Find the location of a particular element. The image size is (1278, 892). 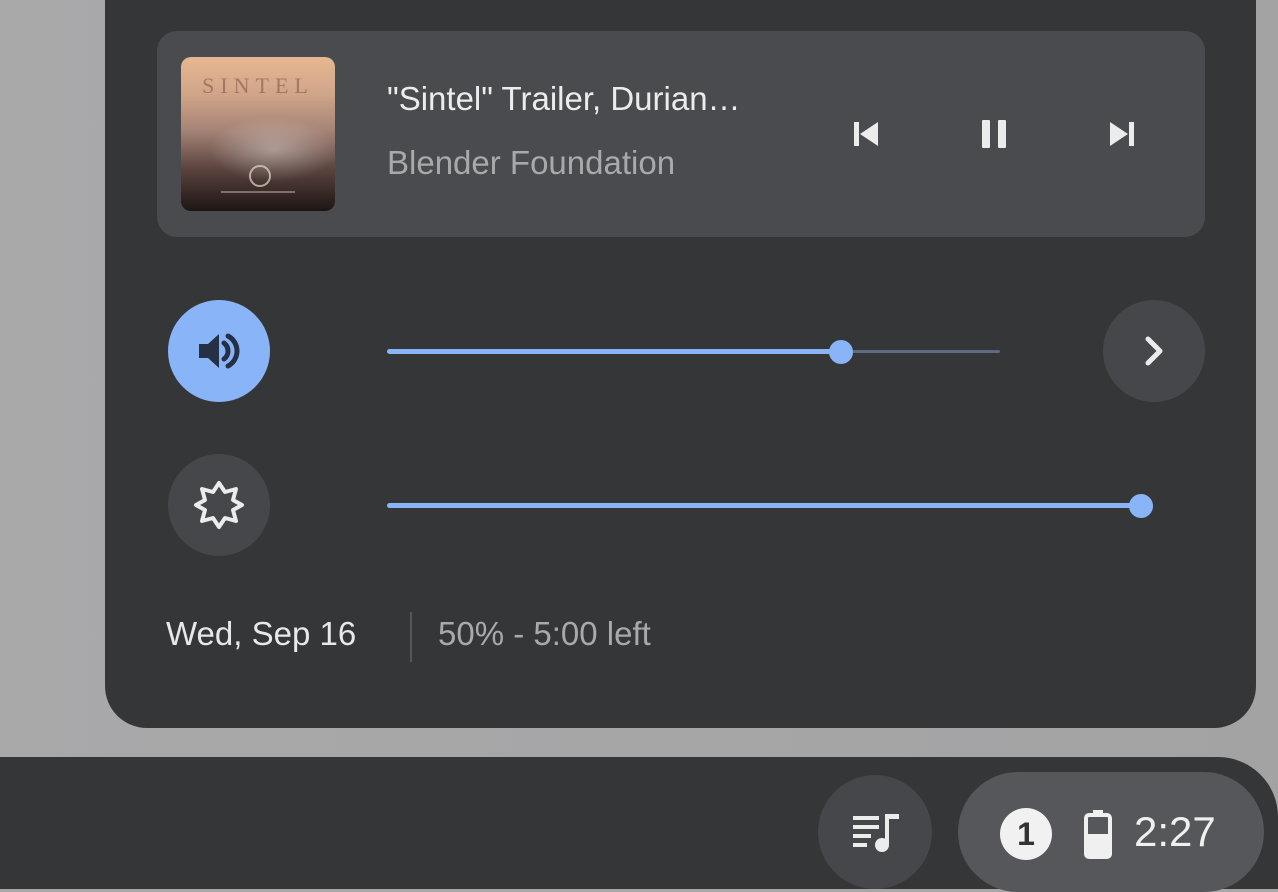

volume-slider-fill is located at coordinates (614, 351).